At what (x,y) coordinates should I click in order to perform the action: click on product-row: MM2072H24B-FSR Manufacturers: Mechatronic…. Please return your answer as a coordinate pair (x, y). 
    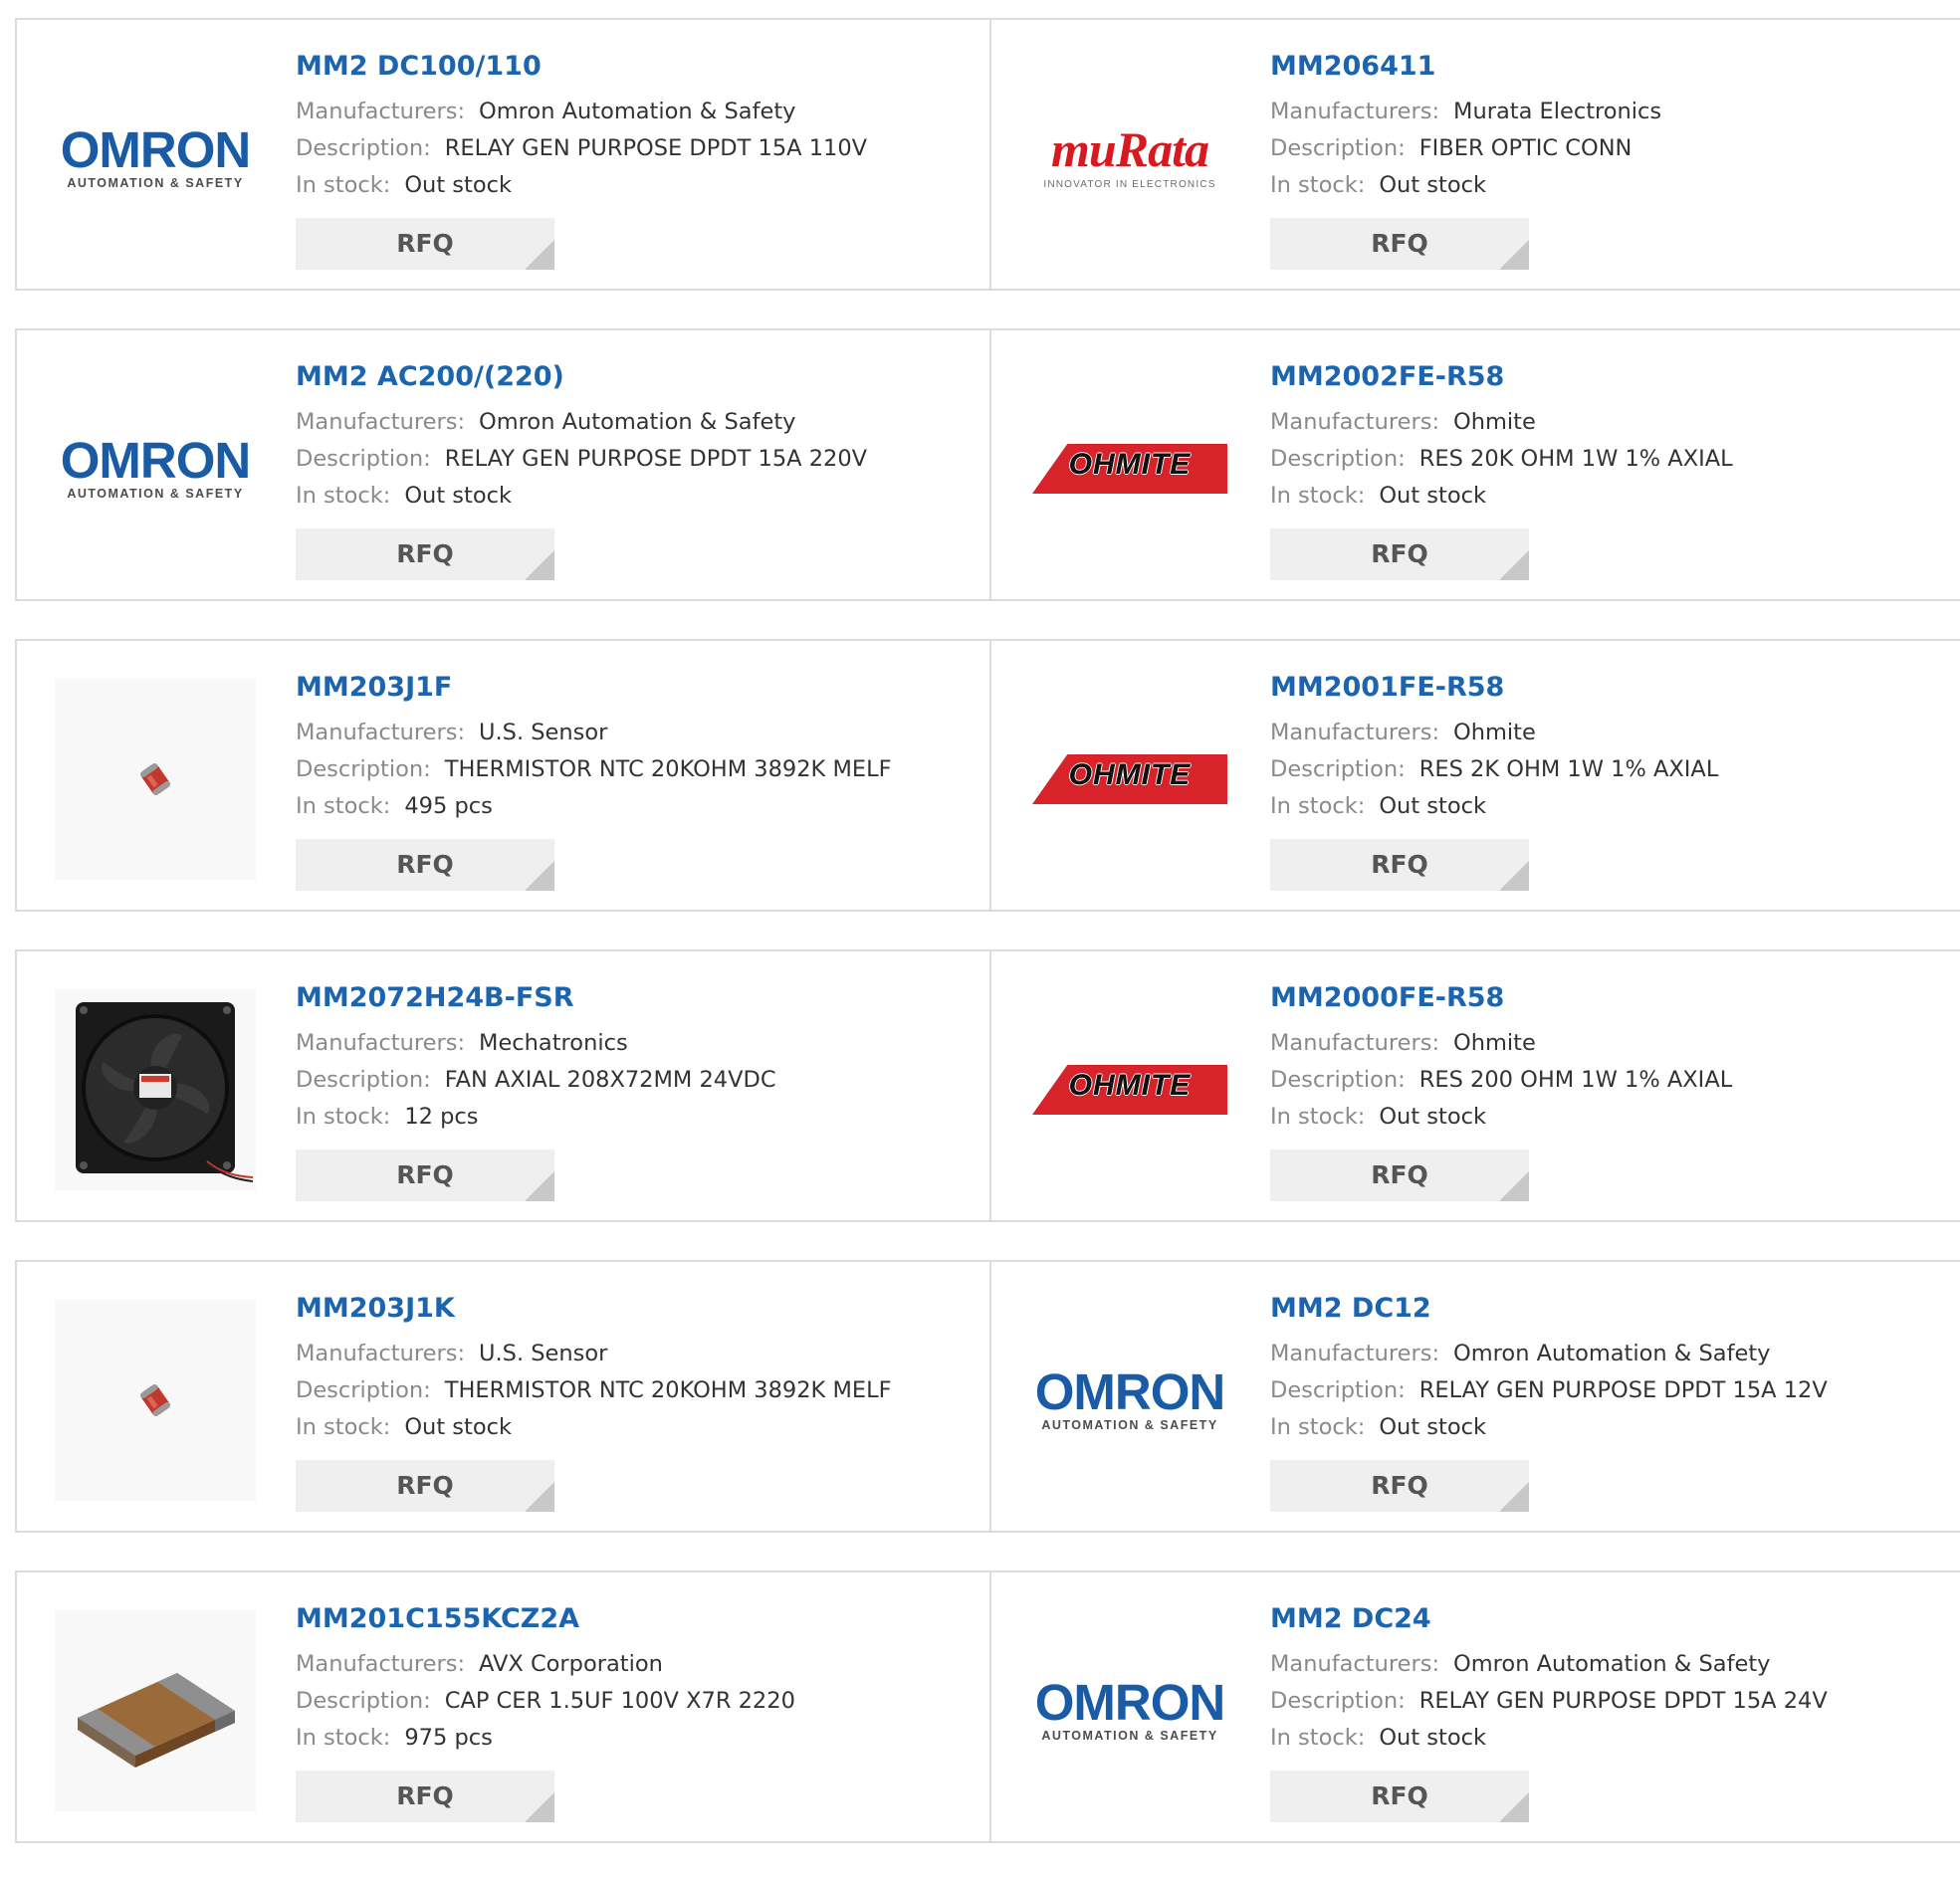
    Looking at the image, I should click on (988, 1085).